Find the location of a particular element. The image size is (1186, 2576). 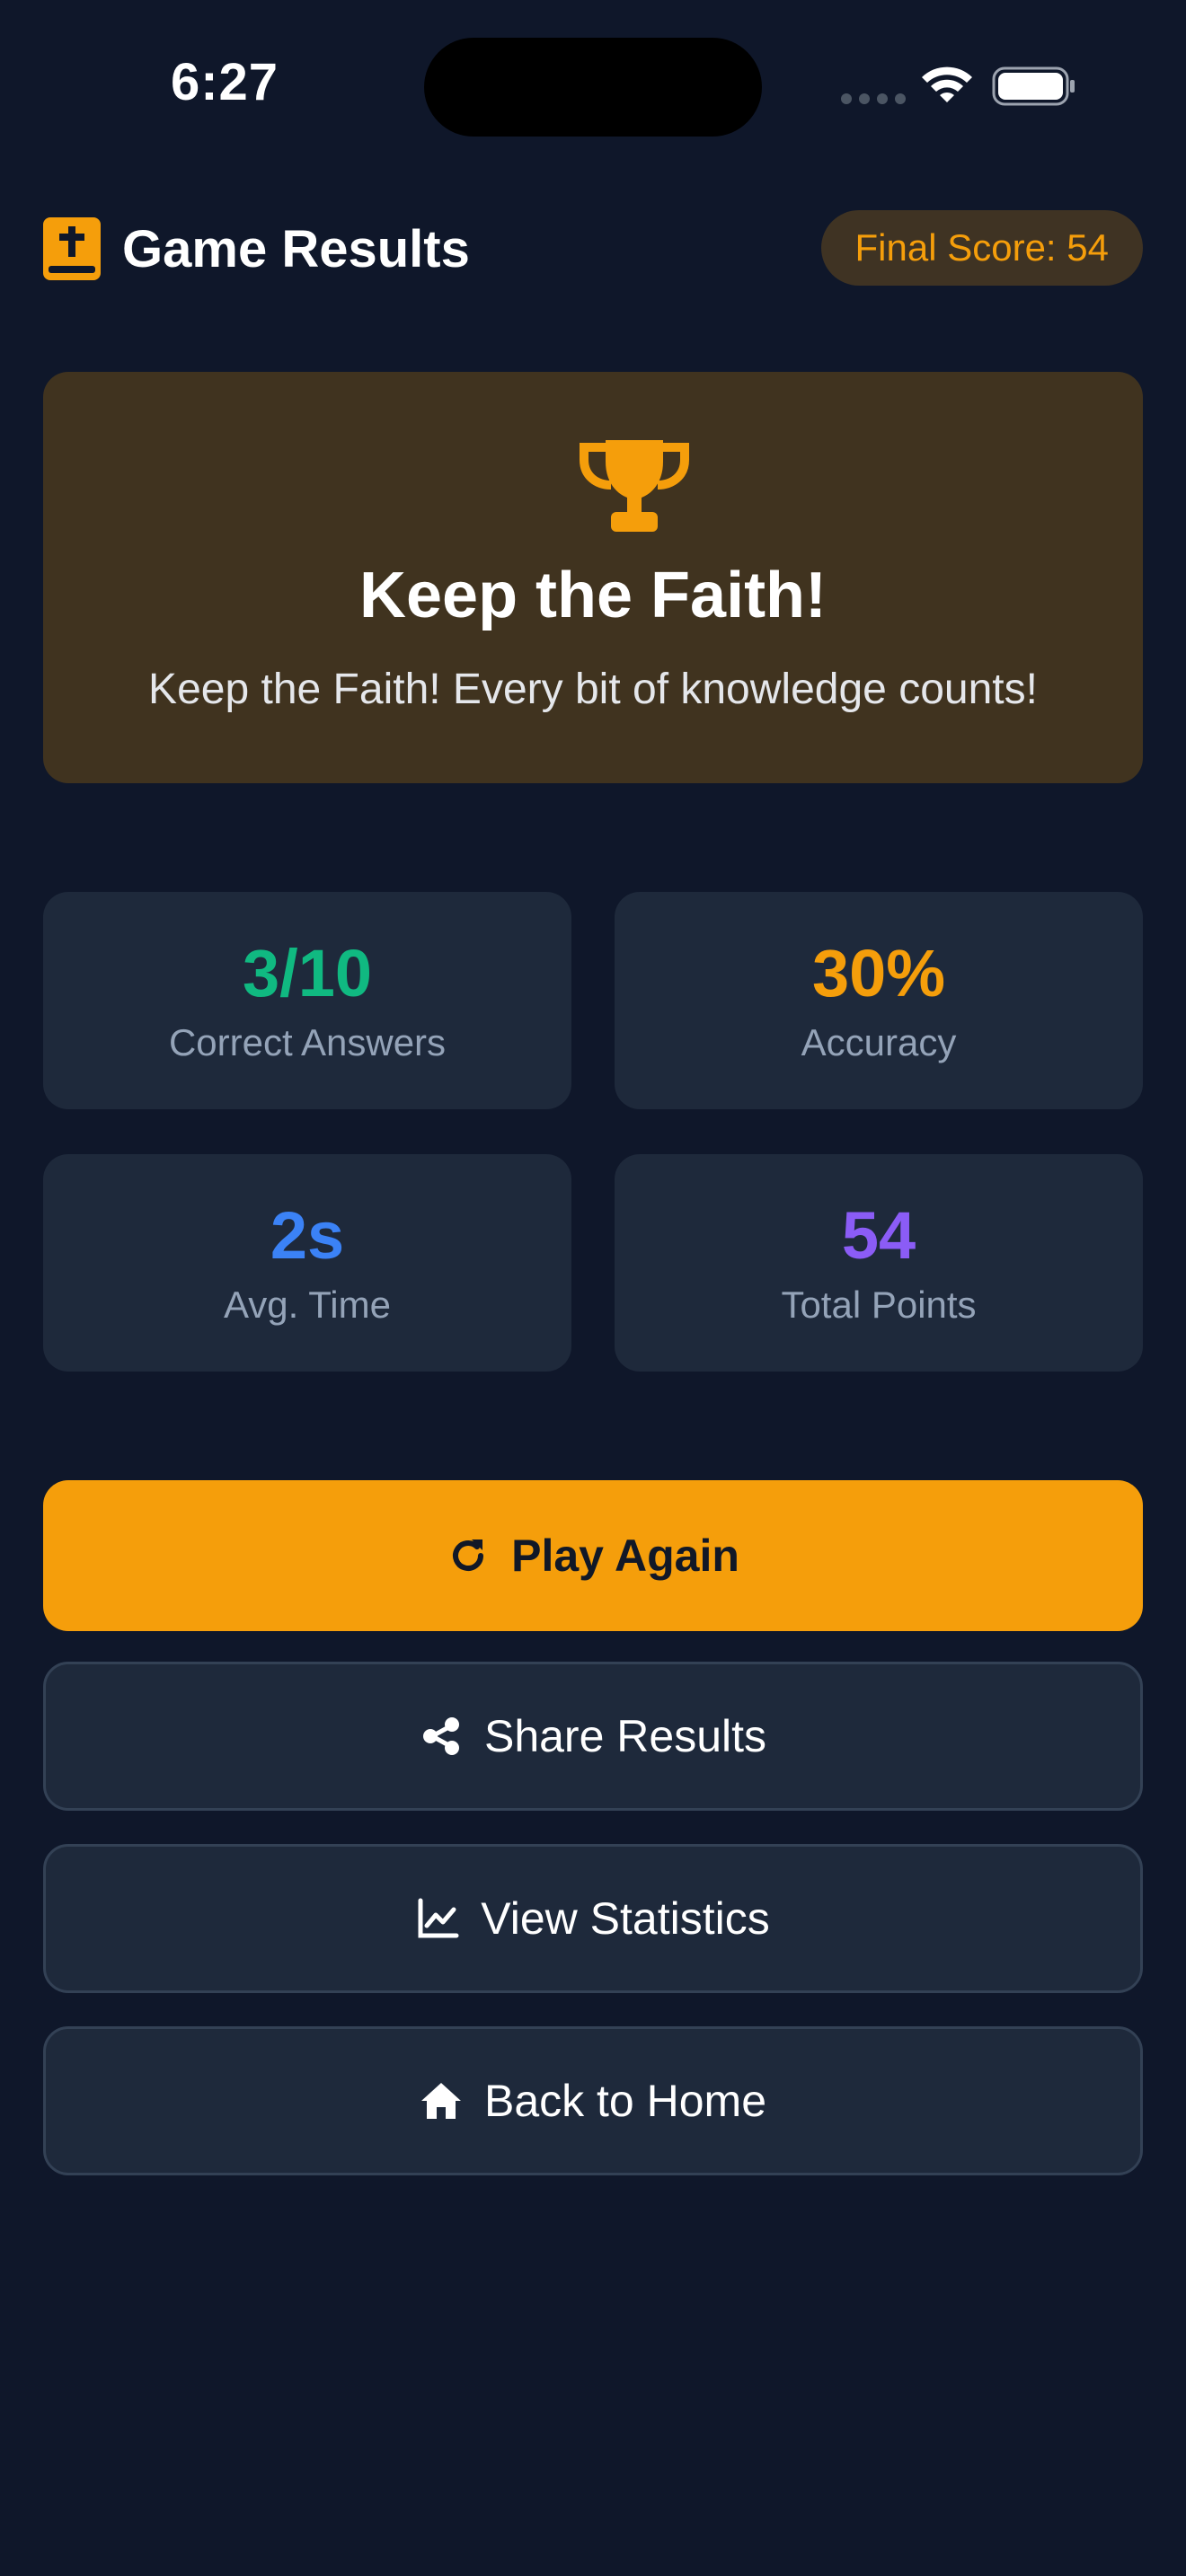

stat-card-avg-time: 2s Avg. Time is located at coordinates (307, 1263).